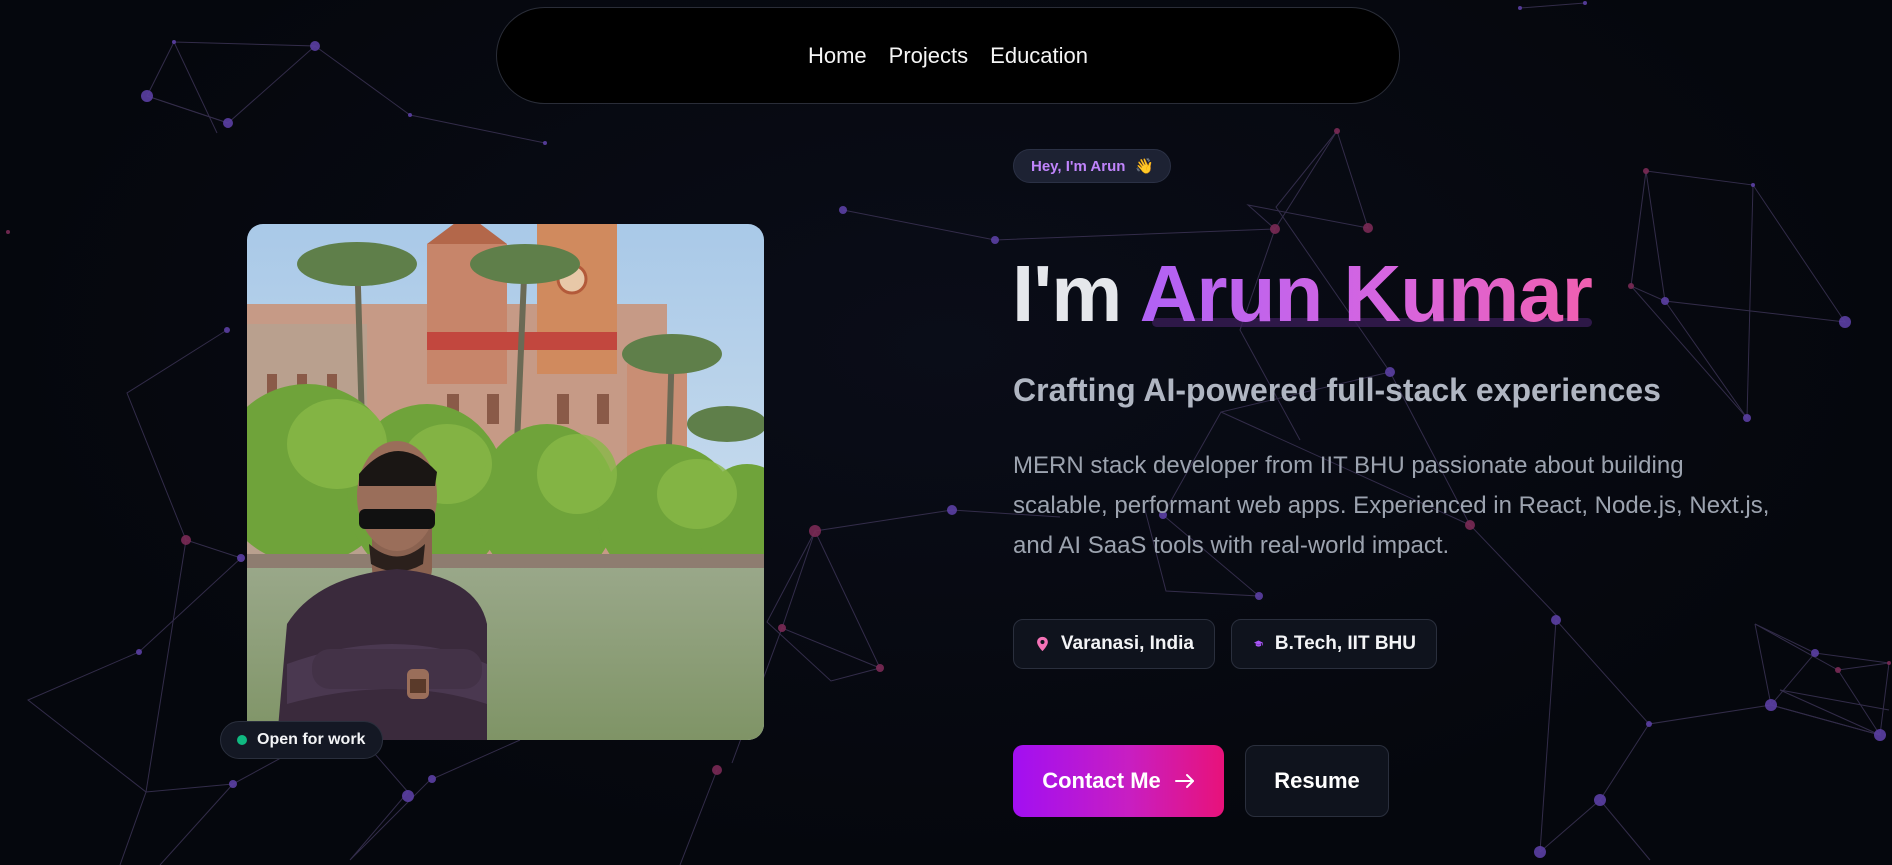  What do you see at coordinates (837, 56) in the screenshot?
I see `nav-link-home: Home` at bounding box center [837, 56].